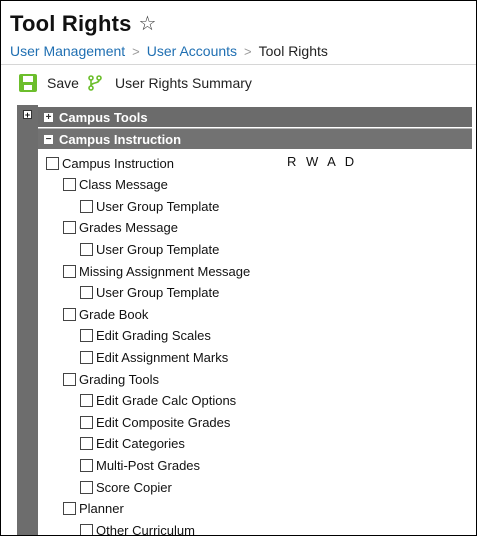  I want to click on breadcrumb-user-management: User Management, so click(67, 51).